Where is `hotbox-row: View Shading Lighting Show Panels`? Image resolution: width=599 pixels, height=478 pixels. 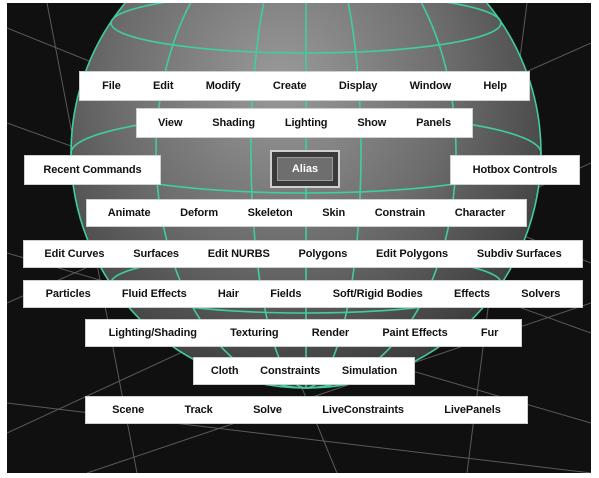
hotbox-row: View Shading Lighting Show Panels is located at coordinates (304, 123).